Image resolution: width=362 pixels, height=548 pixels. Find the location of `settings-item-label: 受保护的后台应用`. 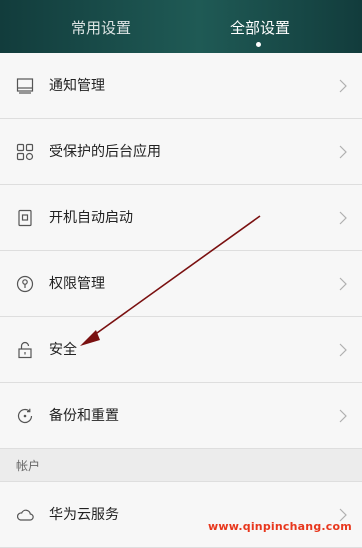

settings-item-label: 受保护的后台应用 is located at coordinates (105, 151).